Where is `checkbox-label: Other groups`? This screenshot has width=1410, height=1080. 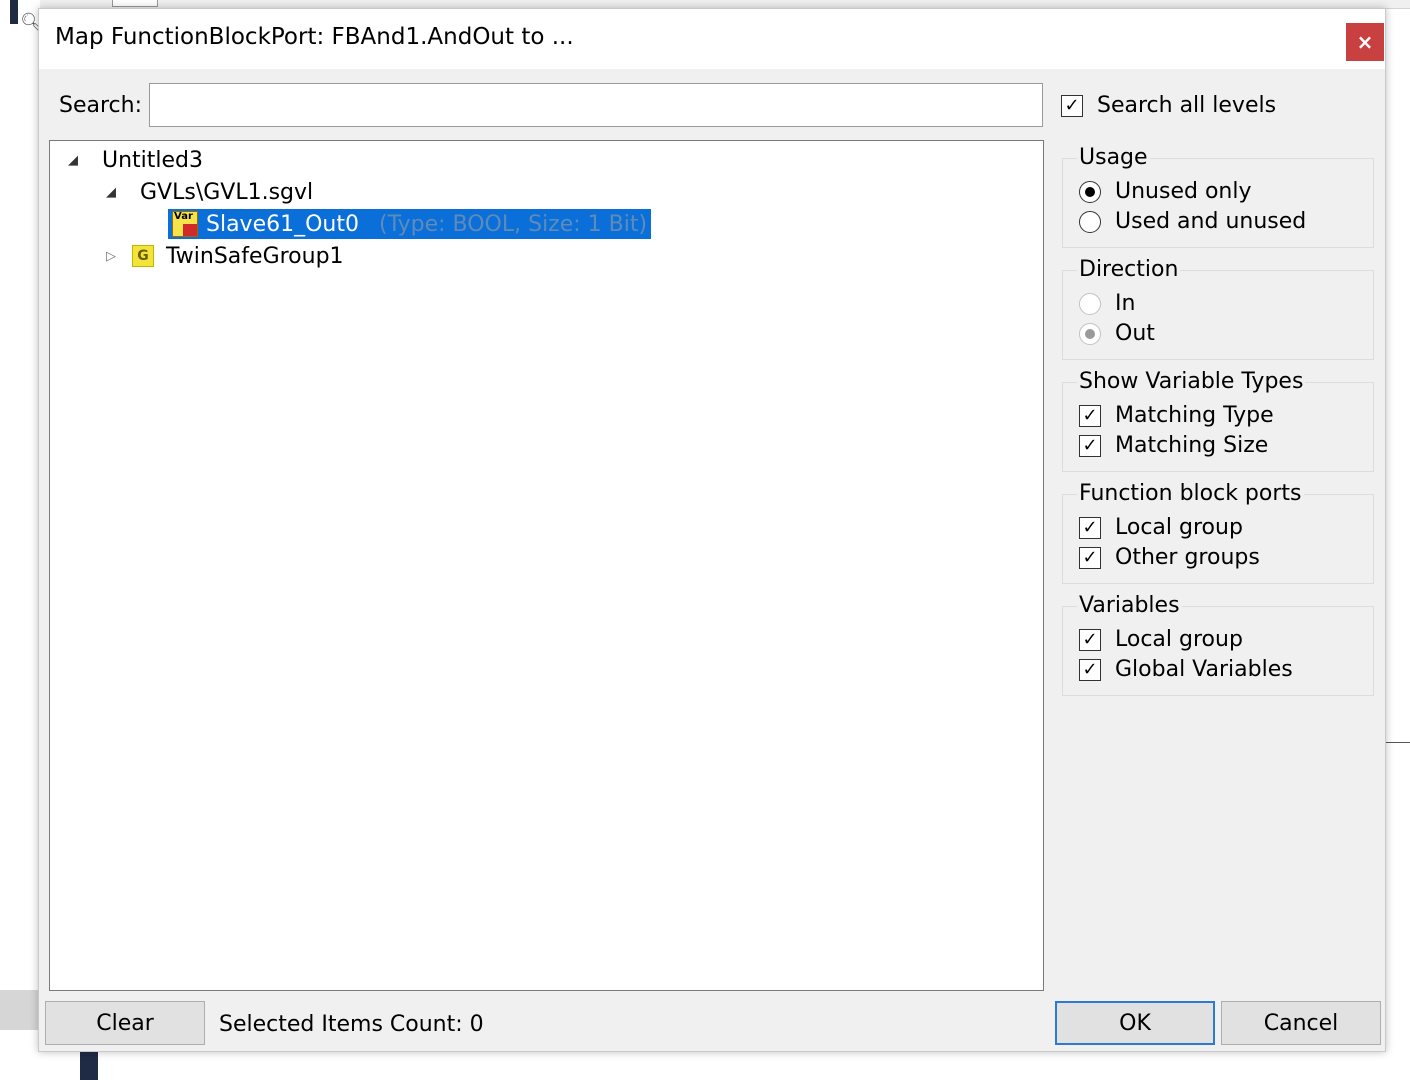
checkbox-label: Other groups is located at coordinates (1187, 557).